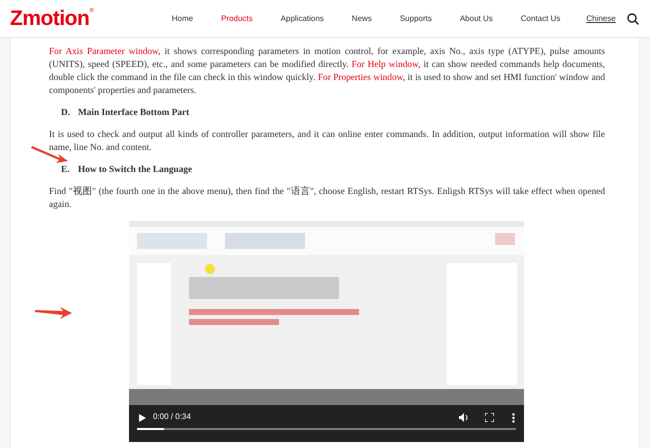 Image resolution: width=650 pixels, height=448 pixels. What do you see at coordinates (464, 417) in the screenshot?
I see `volume-icon` at bounding box center [464, 417].